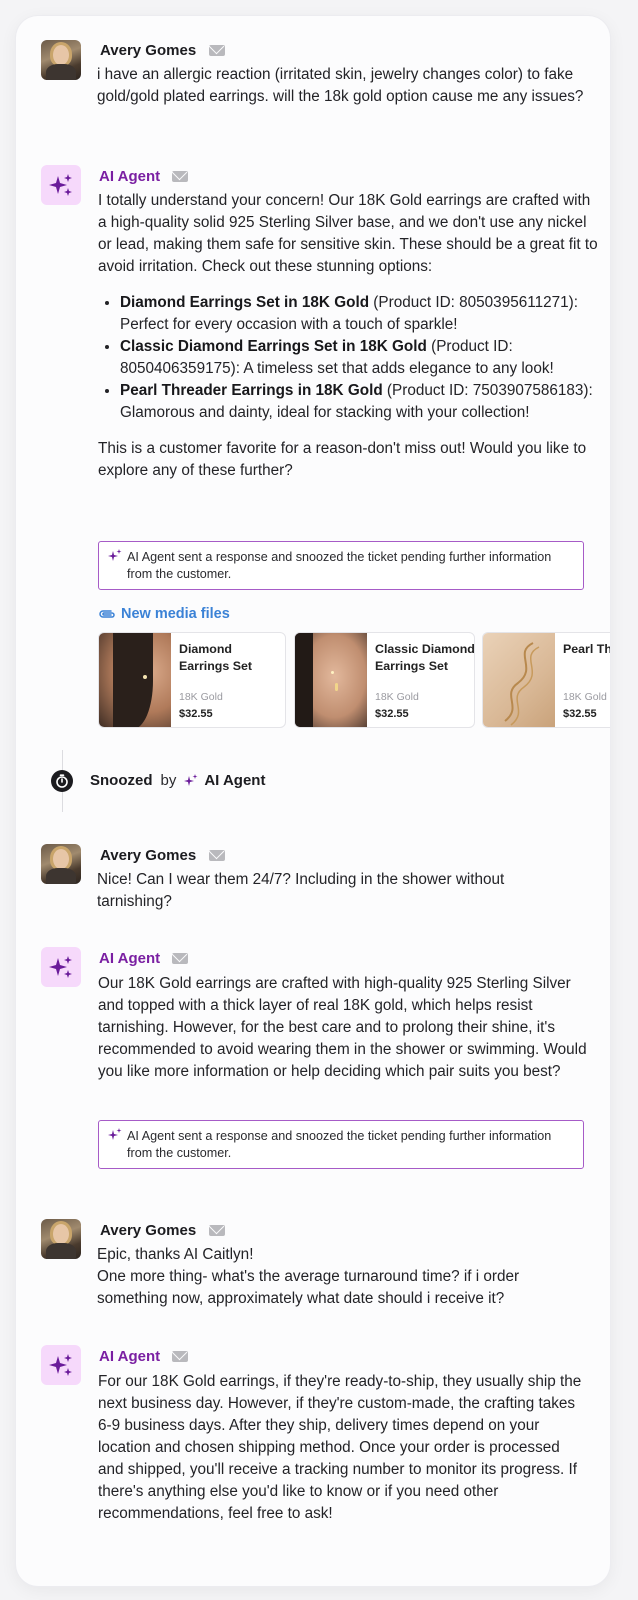 The height and width of the screenshot is (1600, 638). What do you see at coordinates (175, 1254) in the screenshot?
I see `message-line: Epic, thanks AI Caitlyn!` at bounding box center [175, 1254].